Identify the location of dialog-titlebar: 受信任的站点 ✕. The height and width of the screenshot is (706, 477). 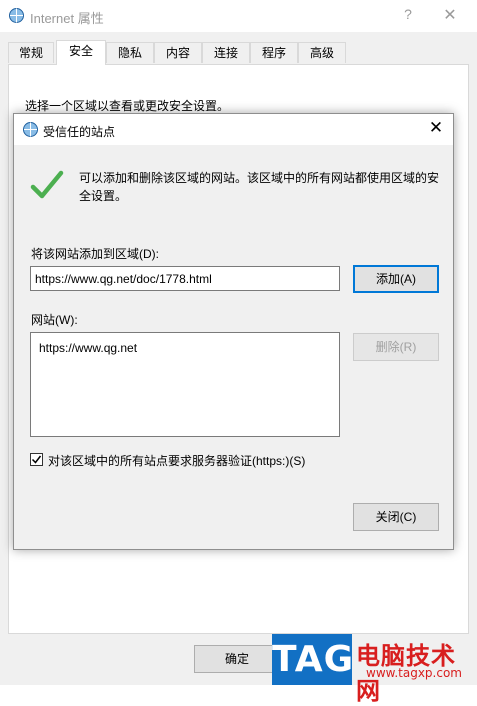
(233, 129).